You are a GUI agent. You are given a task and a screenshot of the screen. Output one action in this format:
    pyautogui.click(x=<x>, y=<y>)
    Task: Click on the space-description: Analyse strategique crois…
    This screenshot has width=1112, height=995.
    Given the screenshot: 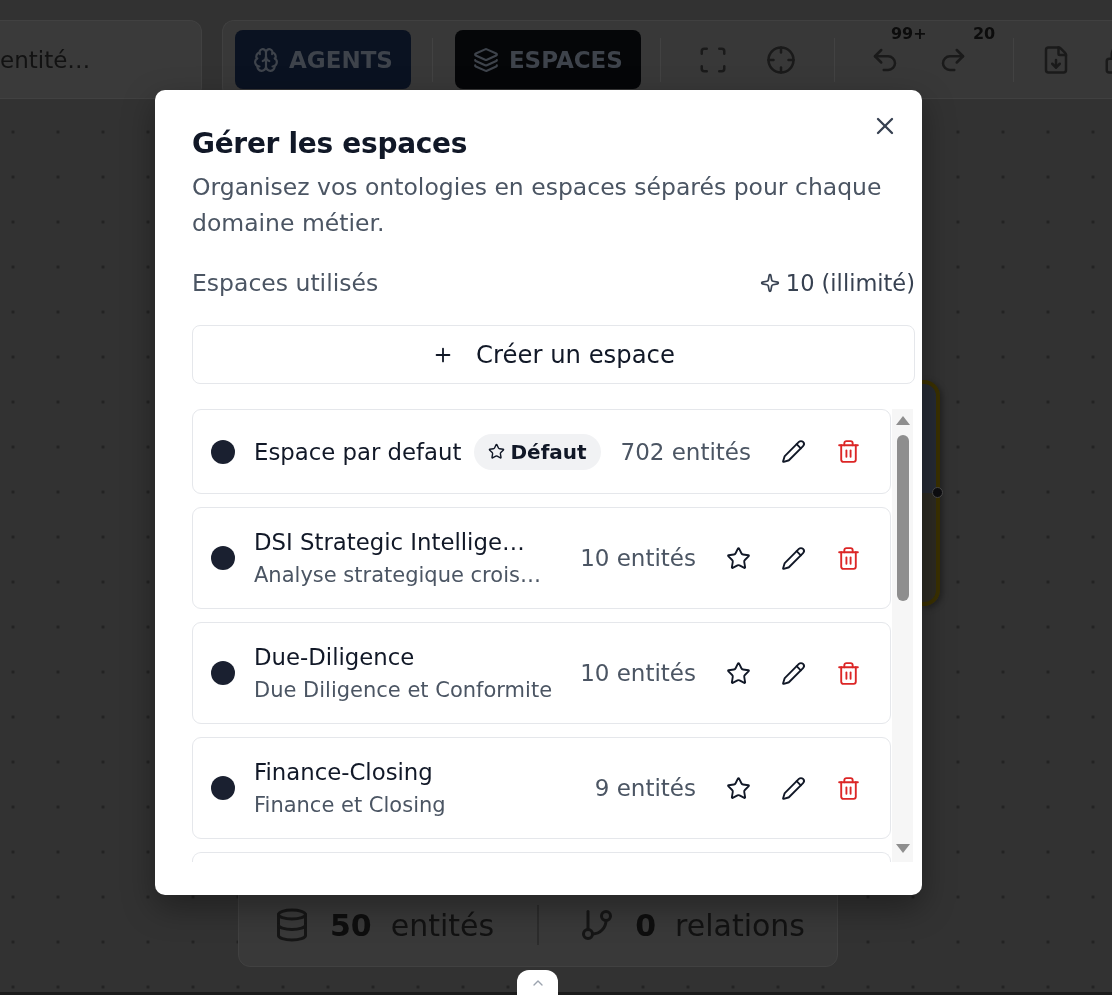 What is the action you would take?
    pyautogui.click(x=398, y=575)
    